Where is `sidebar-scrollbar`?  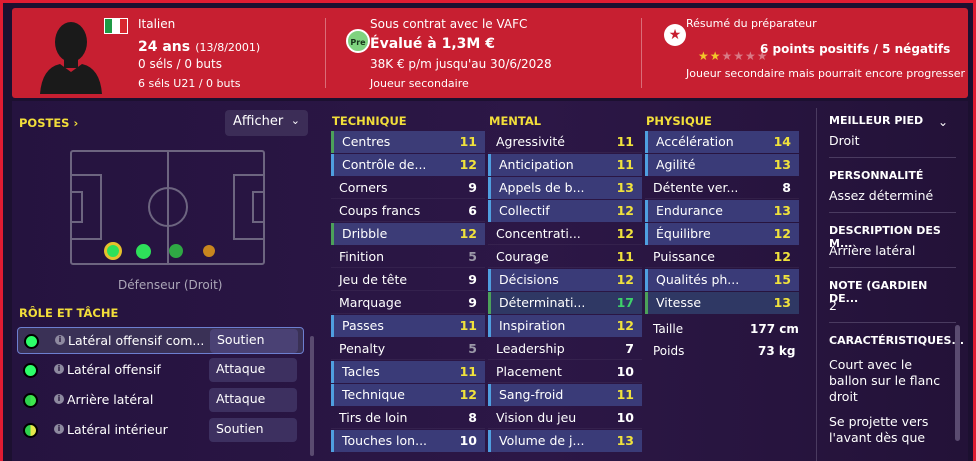 sidebar-scrollbar is located at coordinates (957, 383).